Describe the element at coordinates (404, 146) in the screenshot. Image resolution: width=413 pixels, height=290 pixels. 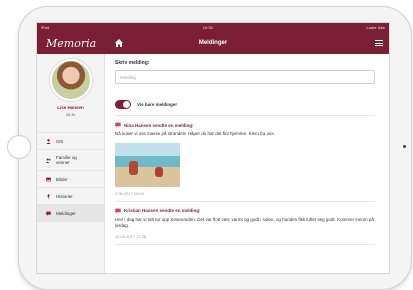
I see `camera-dot` at that location.